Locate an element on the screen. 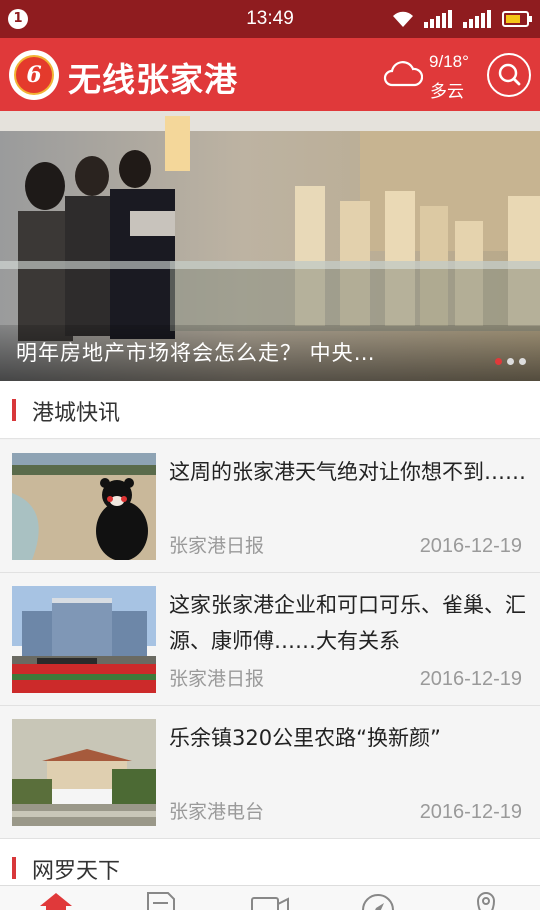 The width and height of the screenshot is (540, 910). app-header: 6 无线张家港 9/18° 多云 is located at coordinates (270, 74).